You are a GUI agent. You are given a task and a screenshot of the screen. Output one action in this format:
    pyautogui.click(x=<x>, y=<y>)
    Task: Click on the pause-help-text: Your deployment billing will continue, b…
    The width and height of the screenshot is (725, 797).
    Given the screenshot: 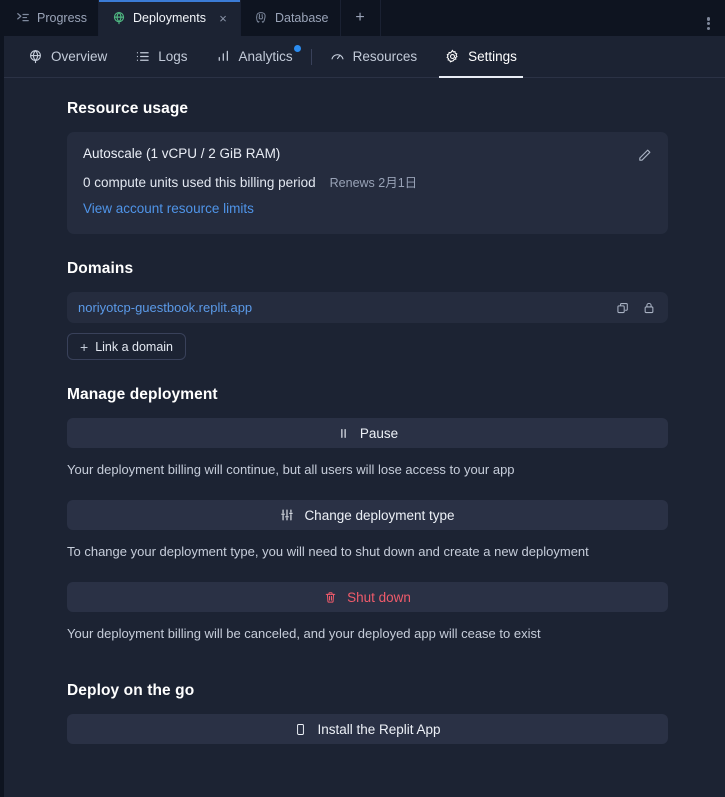 What is the action you would take?
    pyautogui.click(x=291, y=469)
    